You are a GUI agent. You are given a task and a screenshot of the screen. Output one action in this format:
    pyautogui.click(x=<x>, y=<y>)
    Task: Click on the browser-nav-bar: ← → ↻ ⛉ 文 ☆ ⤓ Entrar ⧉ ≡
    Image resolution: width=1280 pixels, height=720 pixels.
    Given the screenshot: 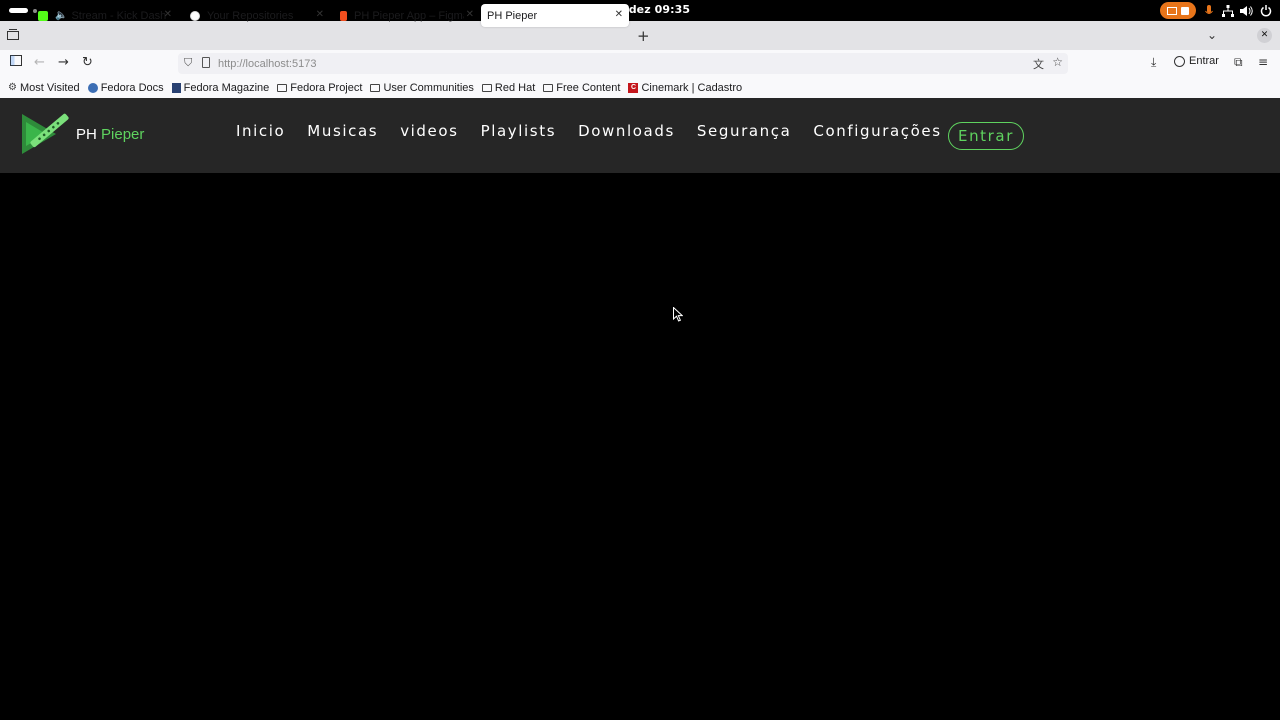 What is the action you would take?
    pyautogui.click(x=640, y=63)
    